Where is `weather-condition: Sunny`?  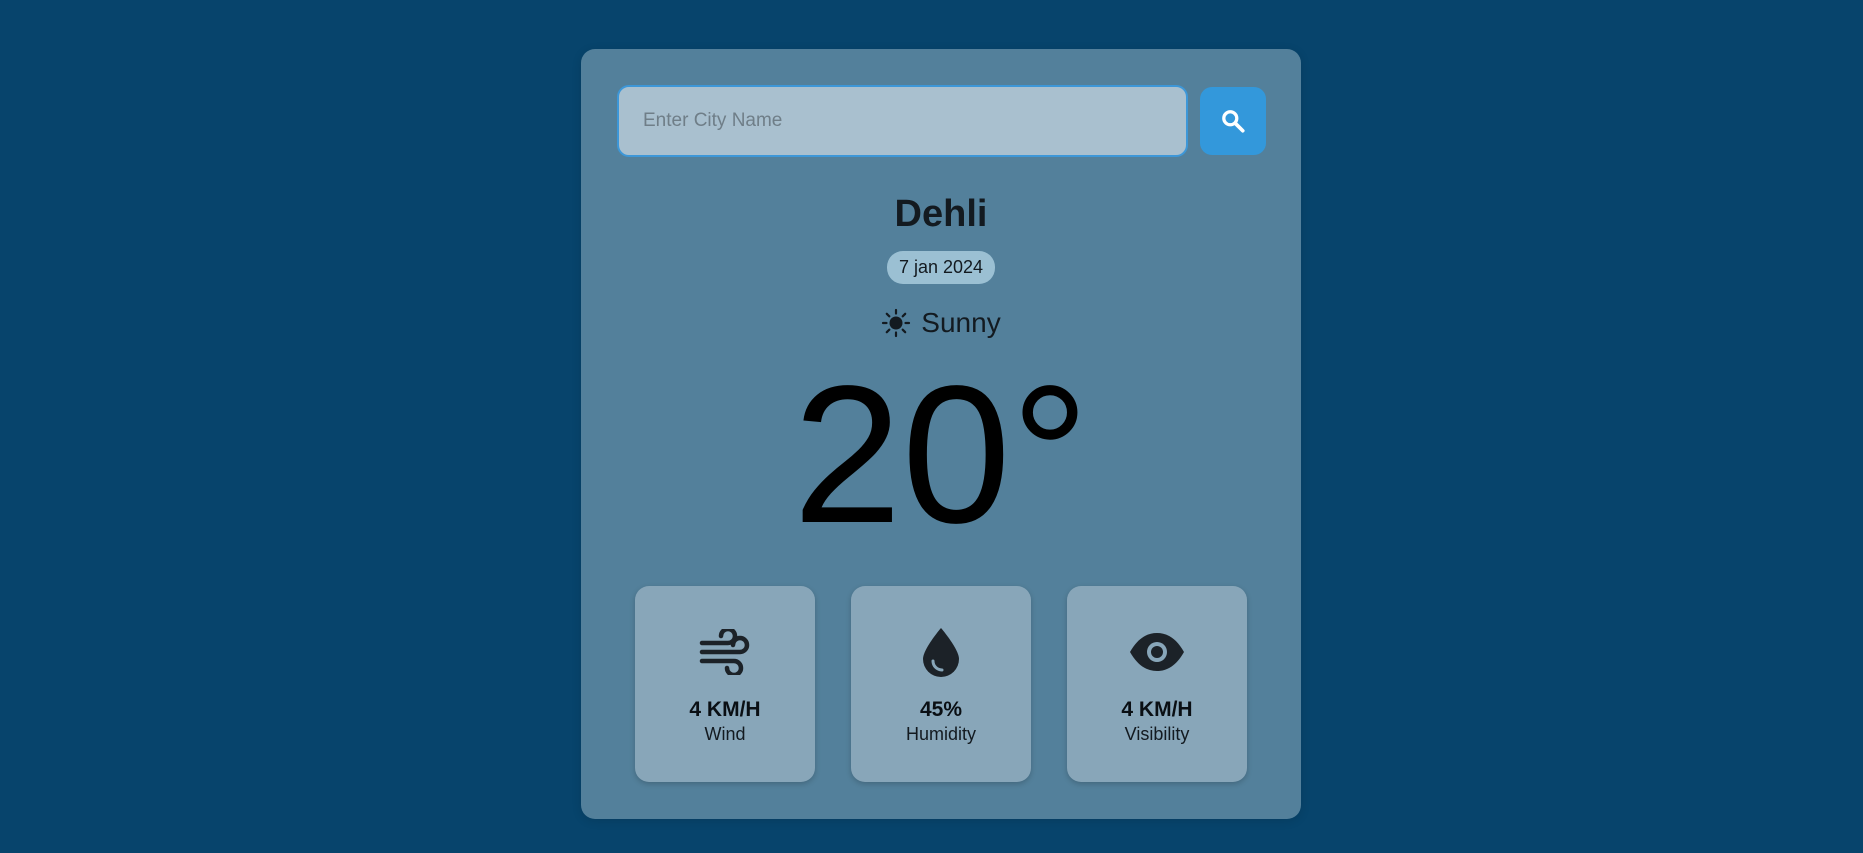 weather-condition: Sunny is located at coordinates (941, 323).